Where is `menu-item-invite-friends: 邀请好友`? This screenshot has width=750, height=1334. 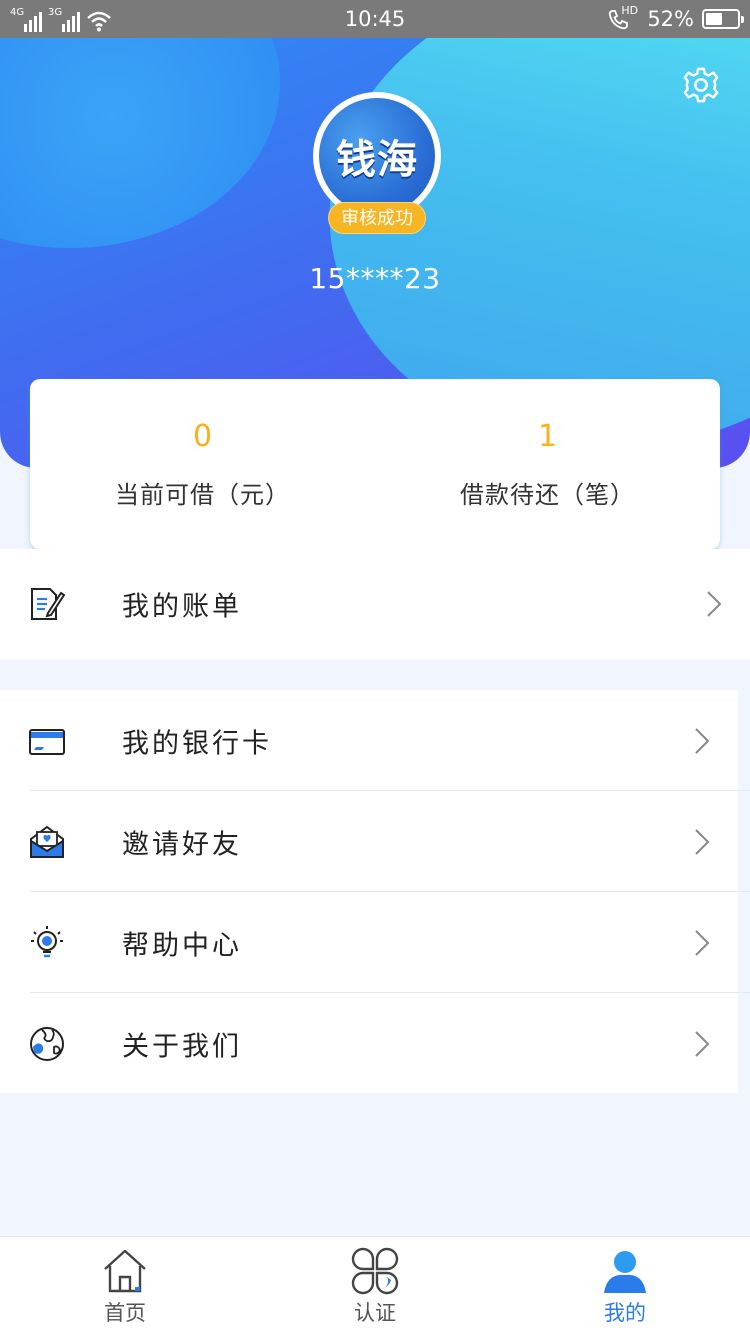 menu-item-invite-friends: 邀请好友 is located at coordinates (375, 841).